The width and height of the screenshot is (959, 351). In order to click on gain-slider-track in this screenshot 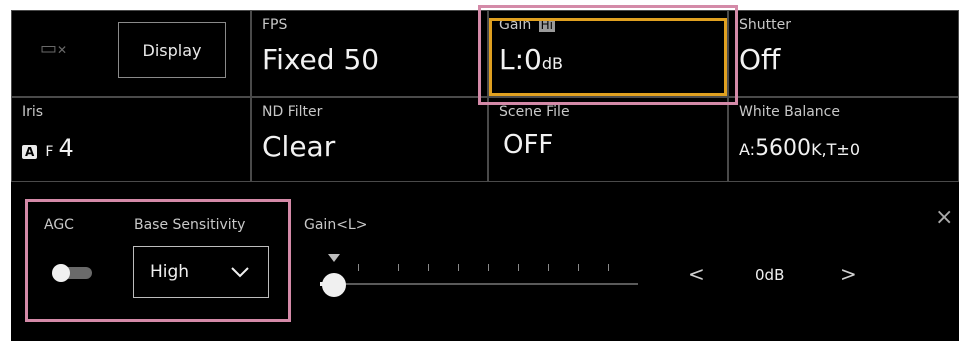, I will do `click(479, 284)`.